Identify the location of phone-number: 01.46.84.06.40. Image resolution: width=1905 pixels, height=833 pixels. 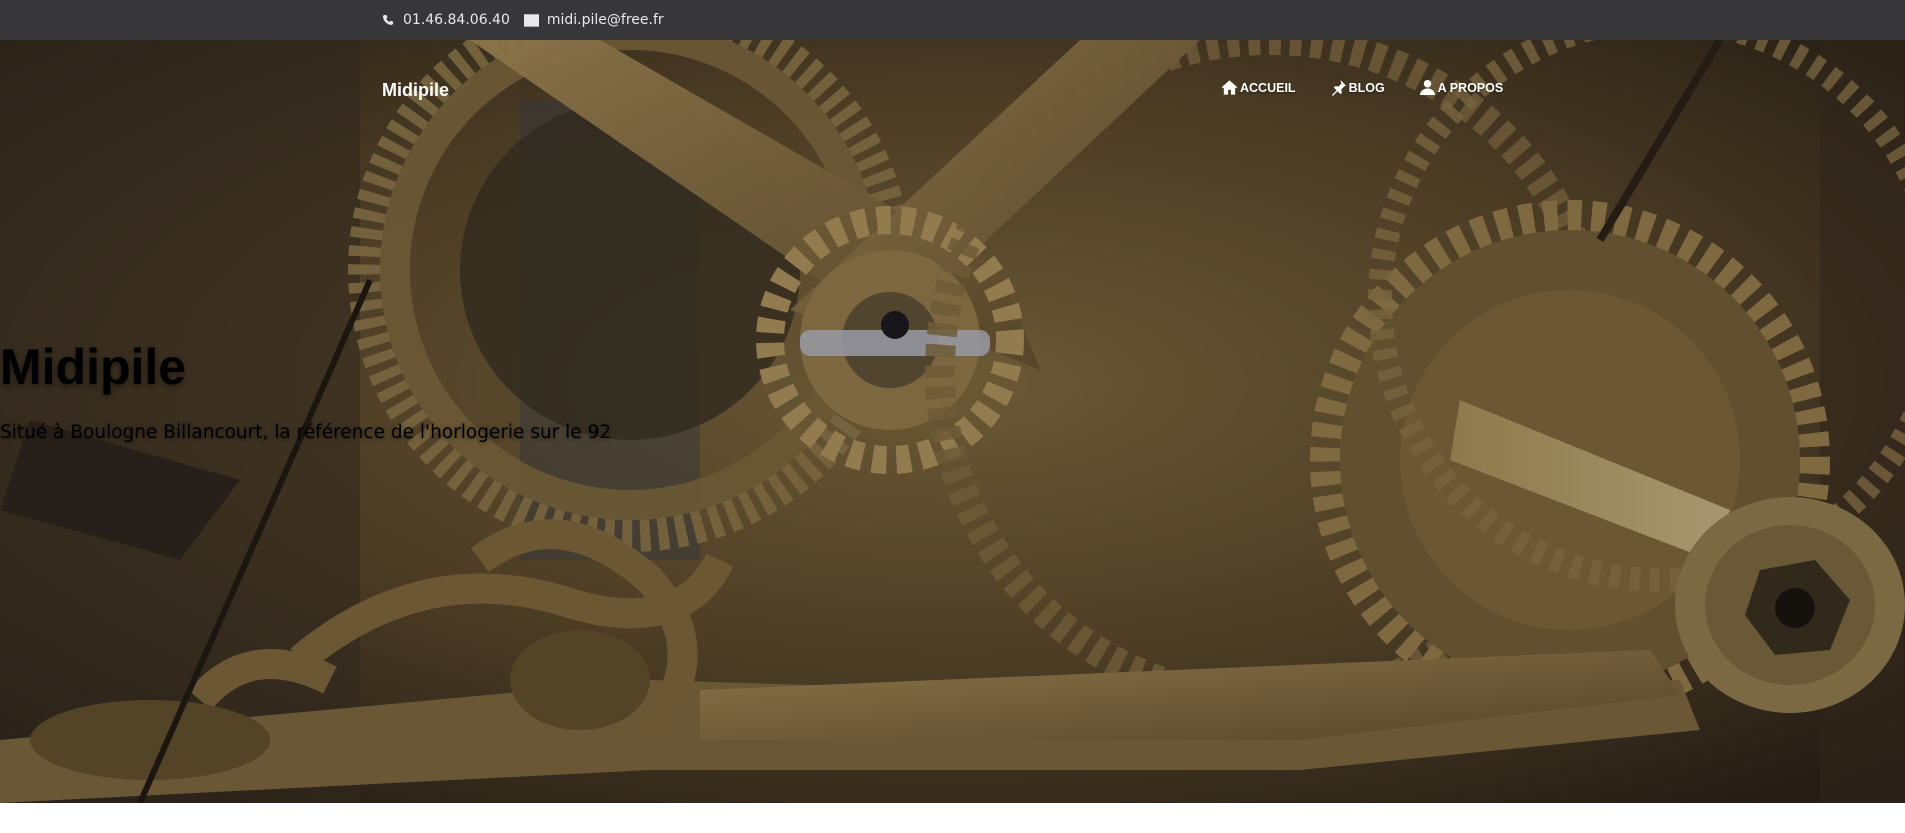
(456, 20).